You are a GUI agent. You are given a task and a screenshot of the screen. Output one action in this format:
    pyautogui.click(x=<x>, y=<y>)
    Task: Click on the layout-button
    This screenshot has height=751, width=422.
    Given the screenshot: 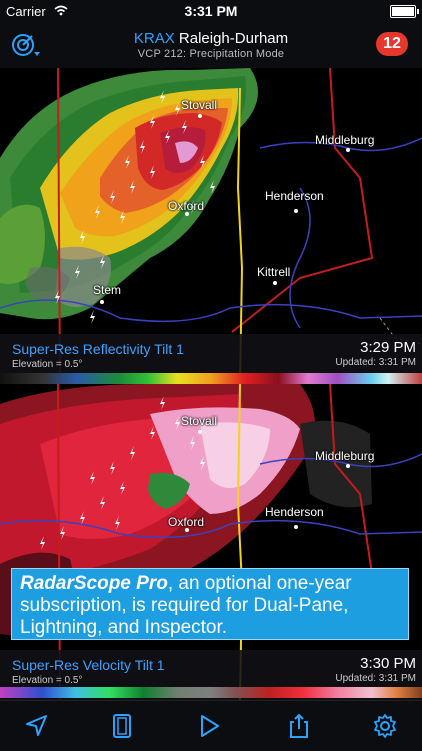 What is the action you would take?
    pyautogui.click(x=122, y=726)
    